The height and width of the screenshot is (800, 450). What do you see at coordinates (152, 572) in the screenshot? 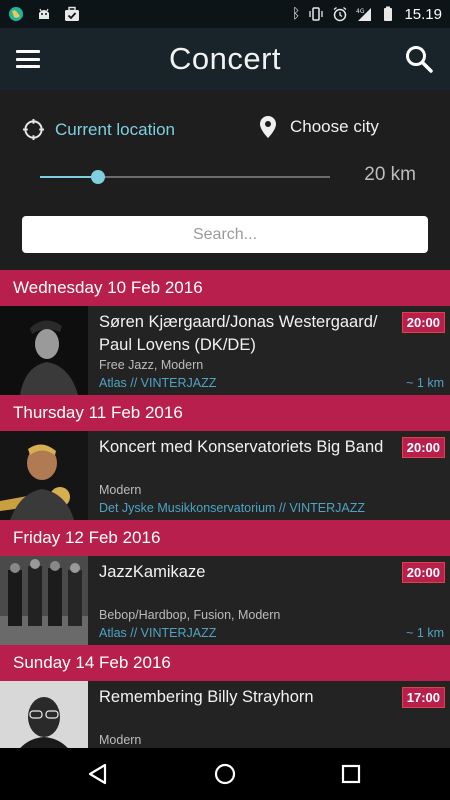
I see `event-name: JazzKamikaze` at bounding box center [152, 572].